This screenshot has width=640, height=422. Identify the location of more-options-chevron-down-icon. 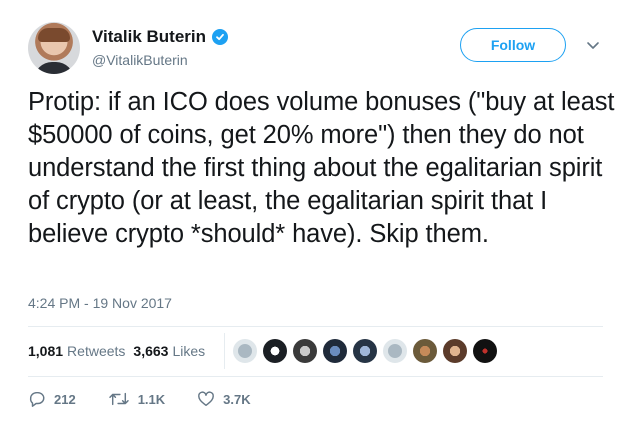
(593, 45).